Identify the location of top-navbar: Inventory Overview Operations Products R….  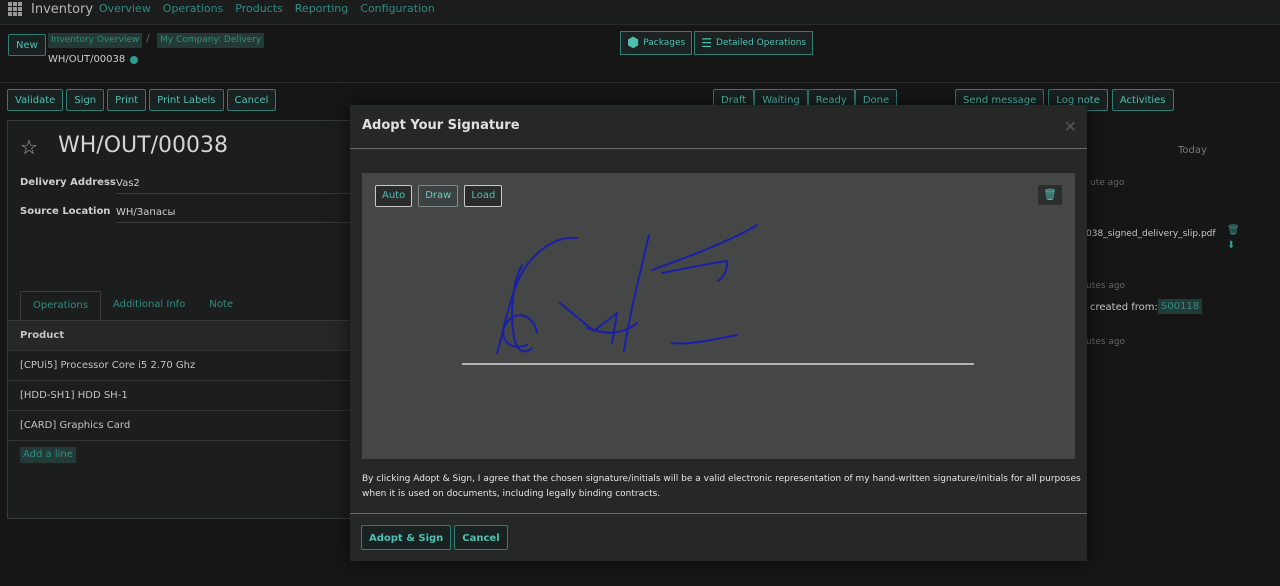
(640, 12).